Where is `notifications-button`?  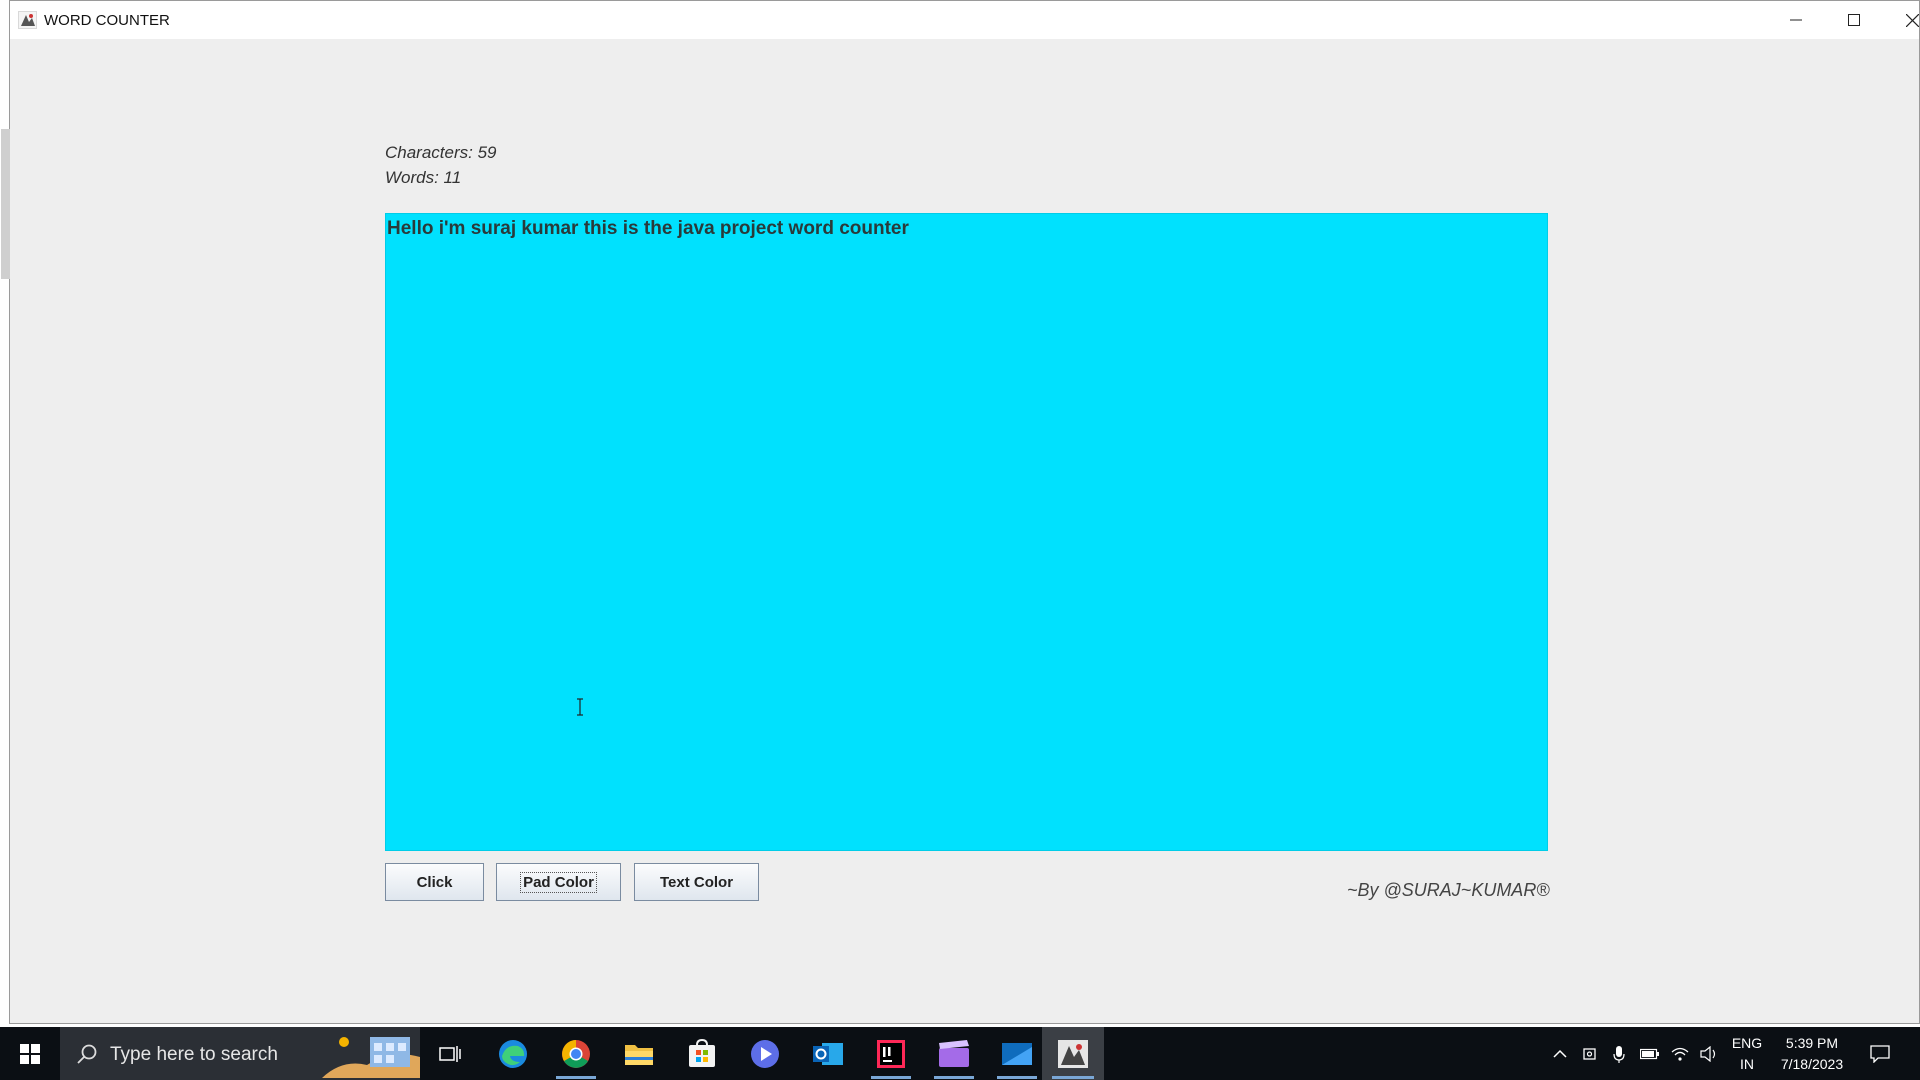
notifications-button is located at coordinates (1880, 1053).